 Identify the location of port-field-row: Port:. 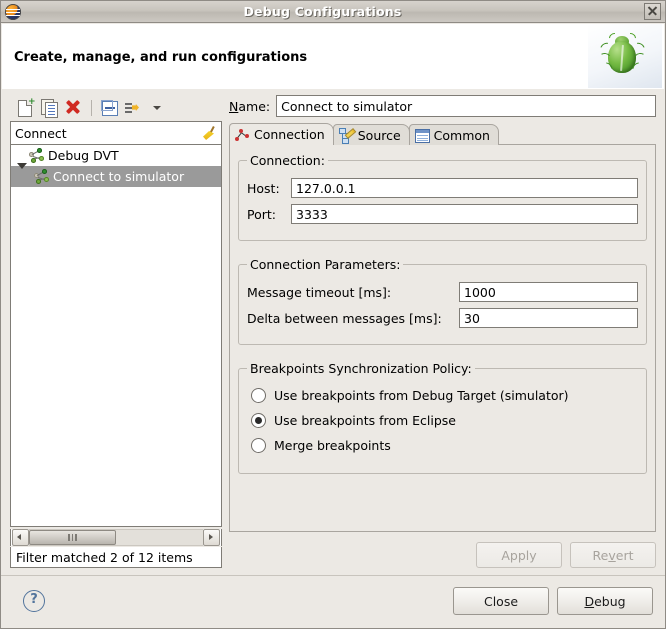
(442, 214).